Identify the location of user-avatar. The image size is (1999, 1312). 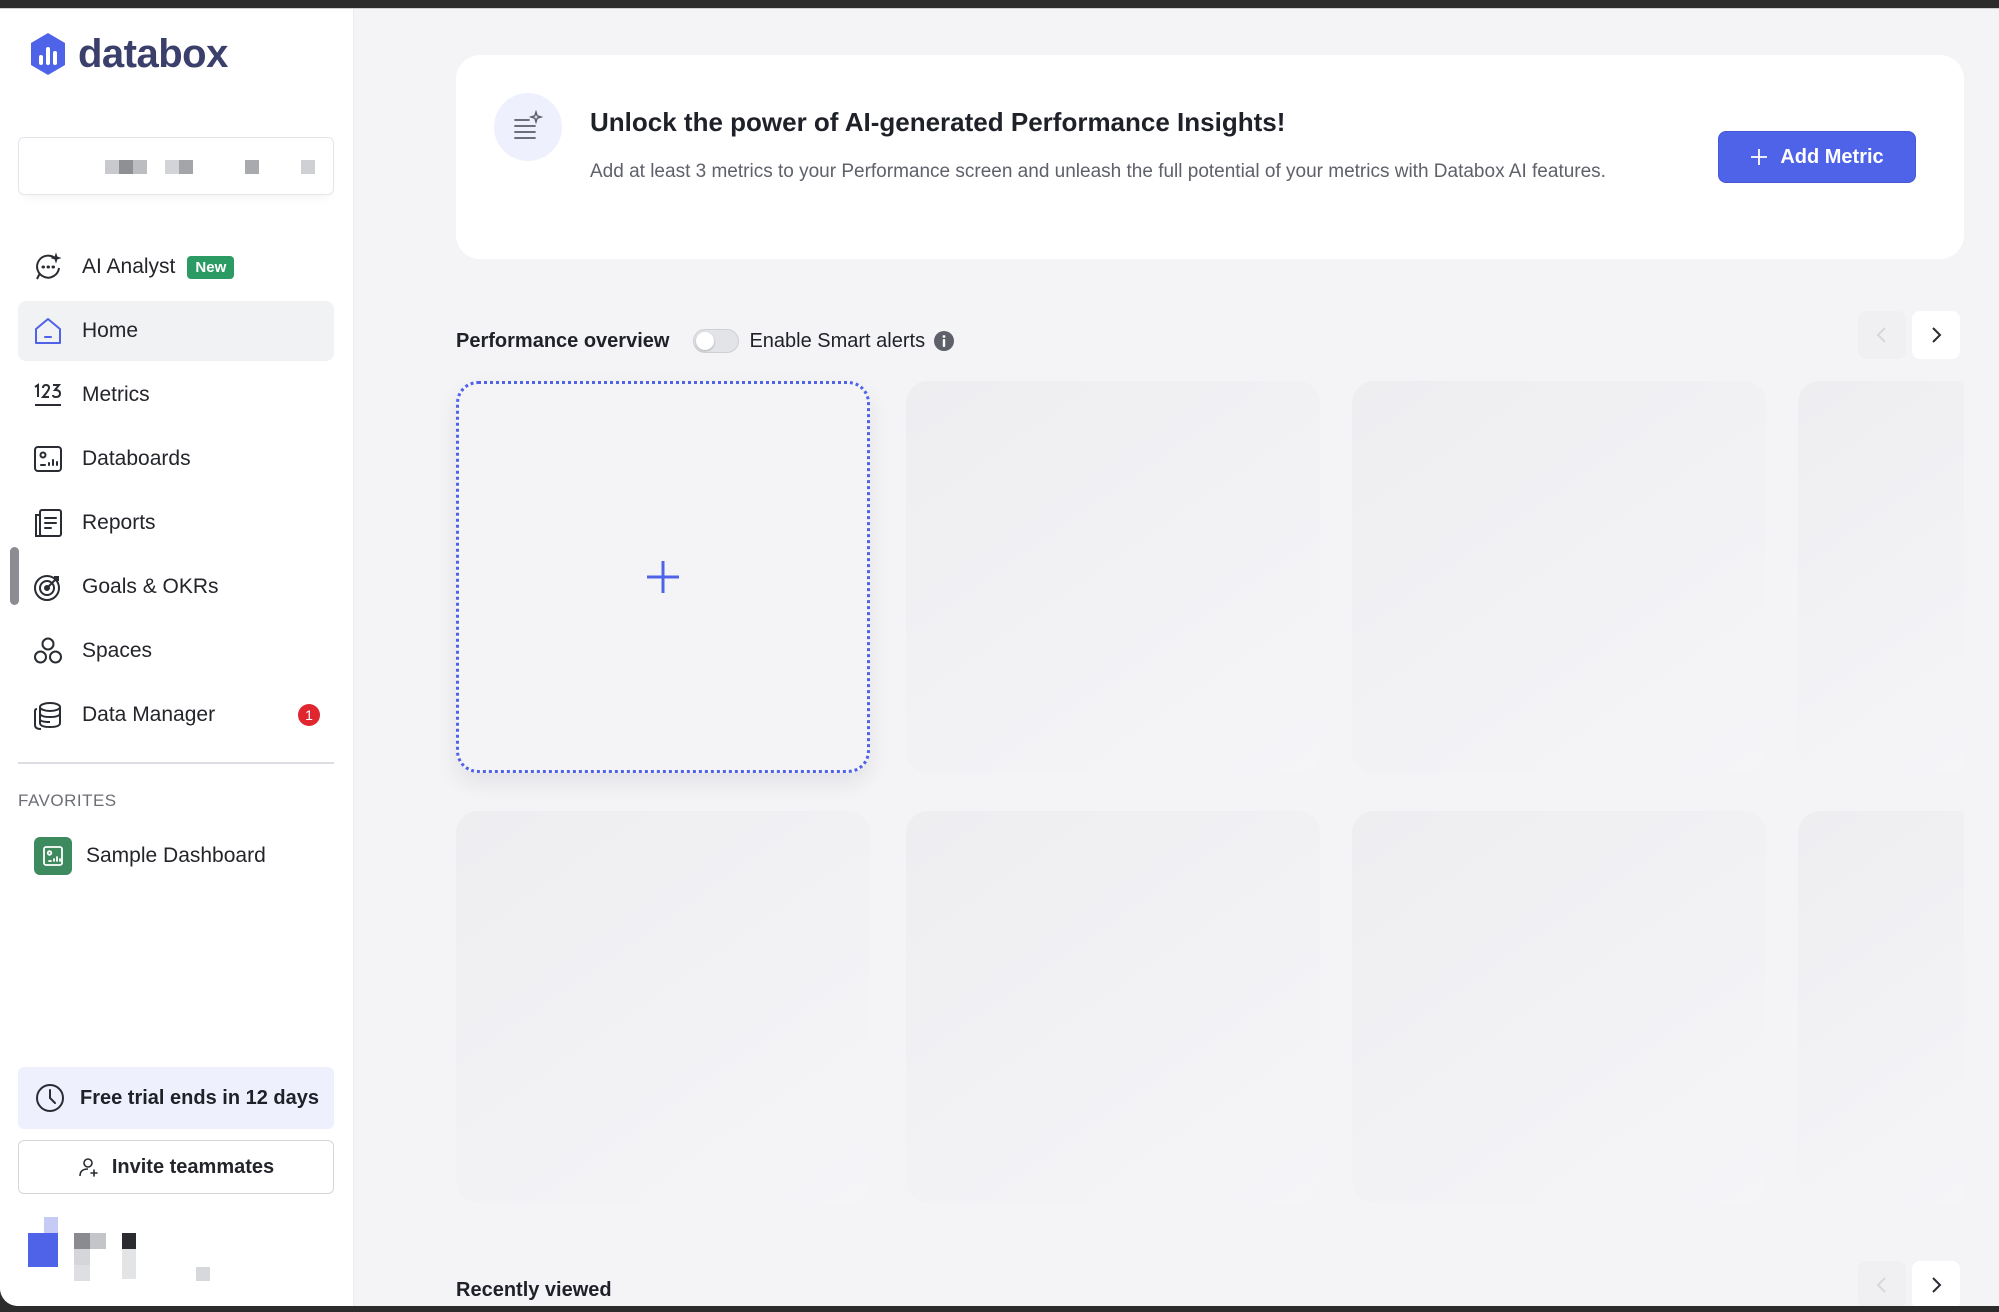
(123, 1253).